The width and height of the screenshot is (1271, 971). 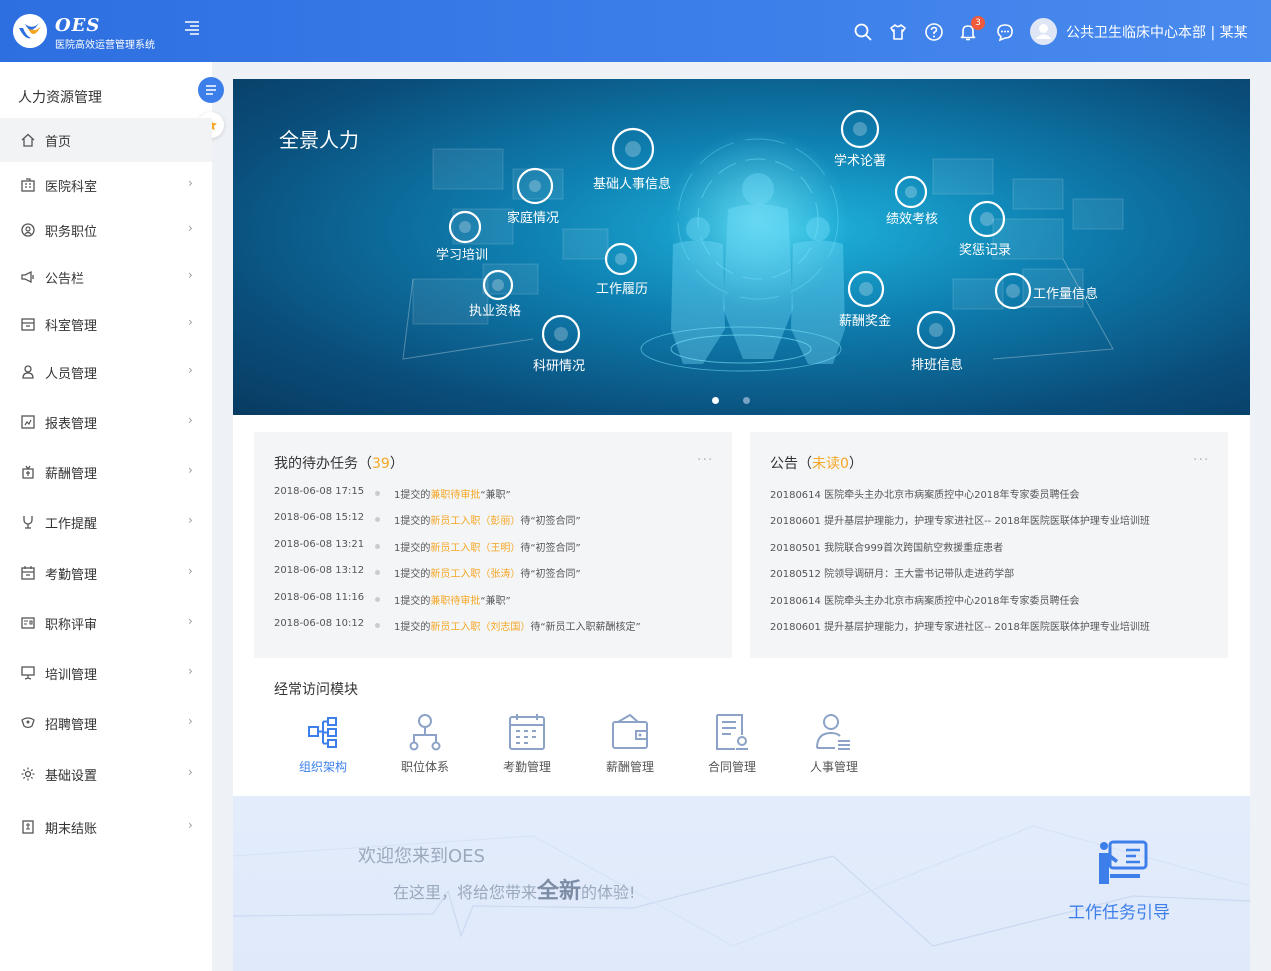 What do you see at coordinates (106, 723) in the screenshot?
I see `sidebar-item: 招聘管理 ›` at bounding box center [106, 723].